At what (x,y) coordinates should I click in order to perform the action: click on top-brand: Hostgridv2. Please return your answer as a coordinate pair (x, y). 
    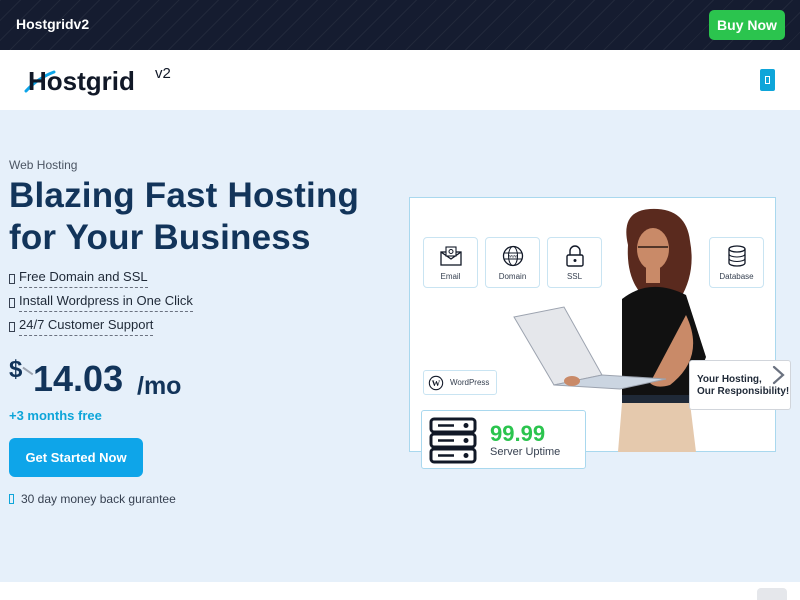
    Looking at the image, I should click on (52, 24).